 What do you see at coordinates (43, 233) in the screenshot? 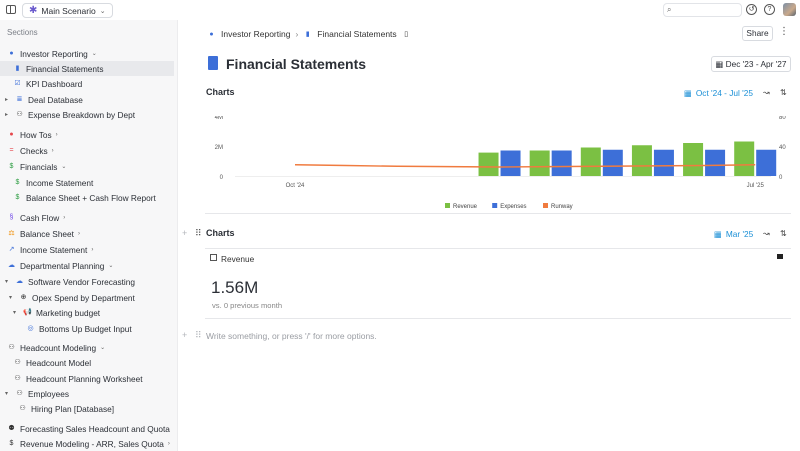
I see `sidebar-item: ⚖ Balance Sheet ›` at bounding box center [43, 233].